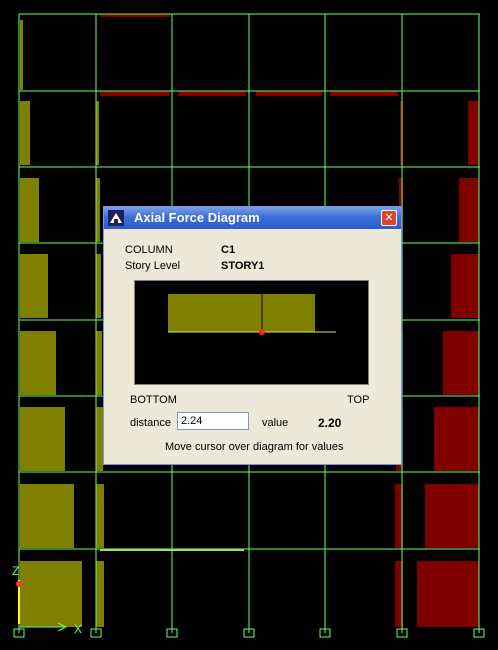 Image resolution: width=498 pixels, height=650 pixels. I want to click on axial-force-diagram, so click(251, 332).